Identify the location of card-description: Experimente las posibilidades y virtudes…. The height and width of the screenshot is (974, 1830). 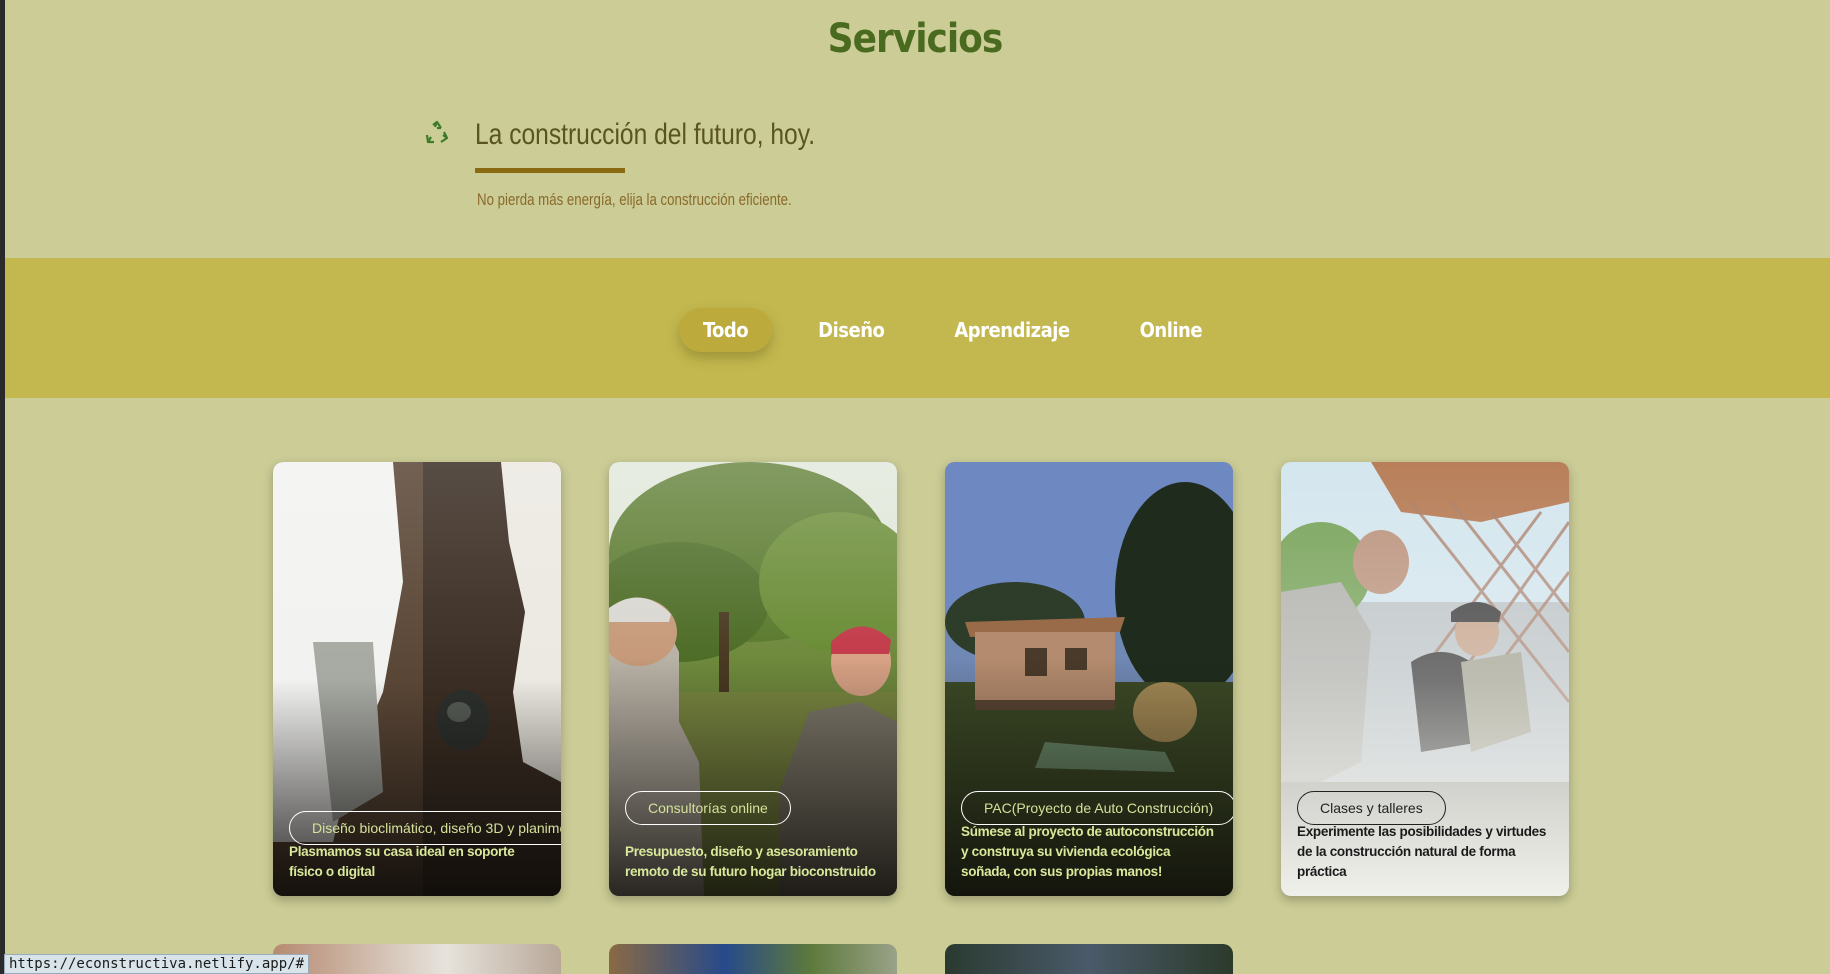
(1422, 851).